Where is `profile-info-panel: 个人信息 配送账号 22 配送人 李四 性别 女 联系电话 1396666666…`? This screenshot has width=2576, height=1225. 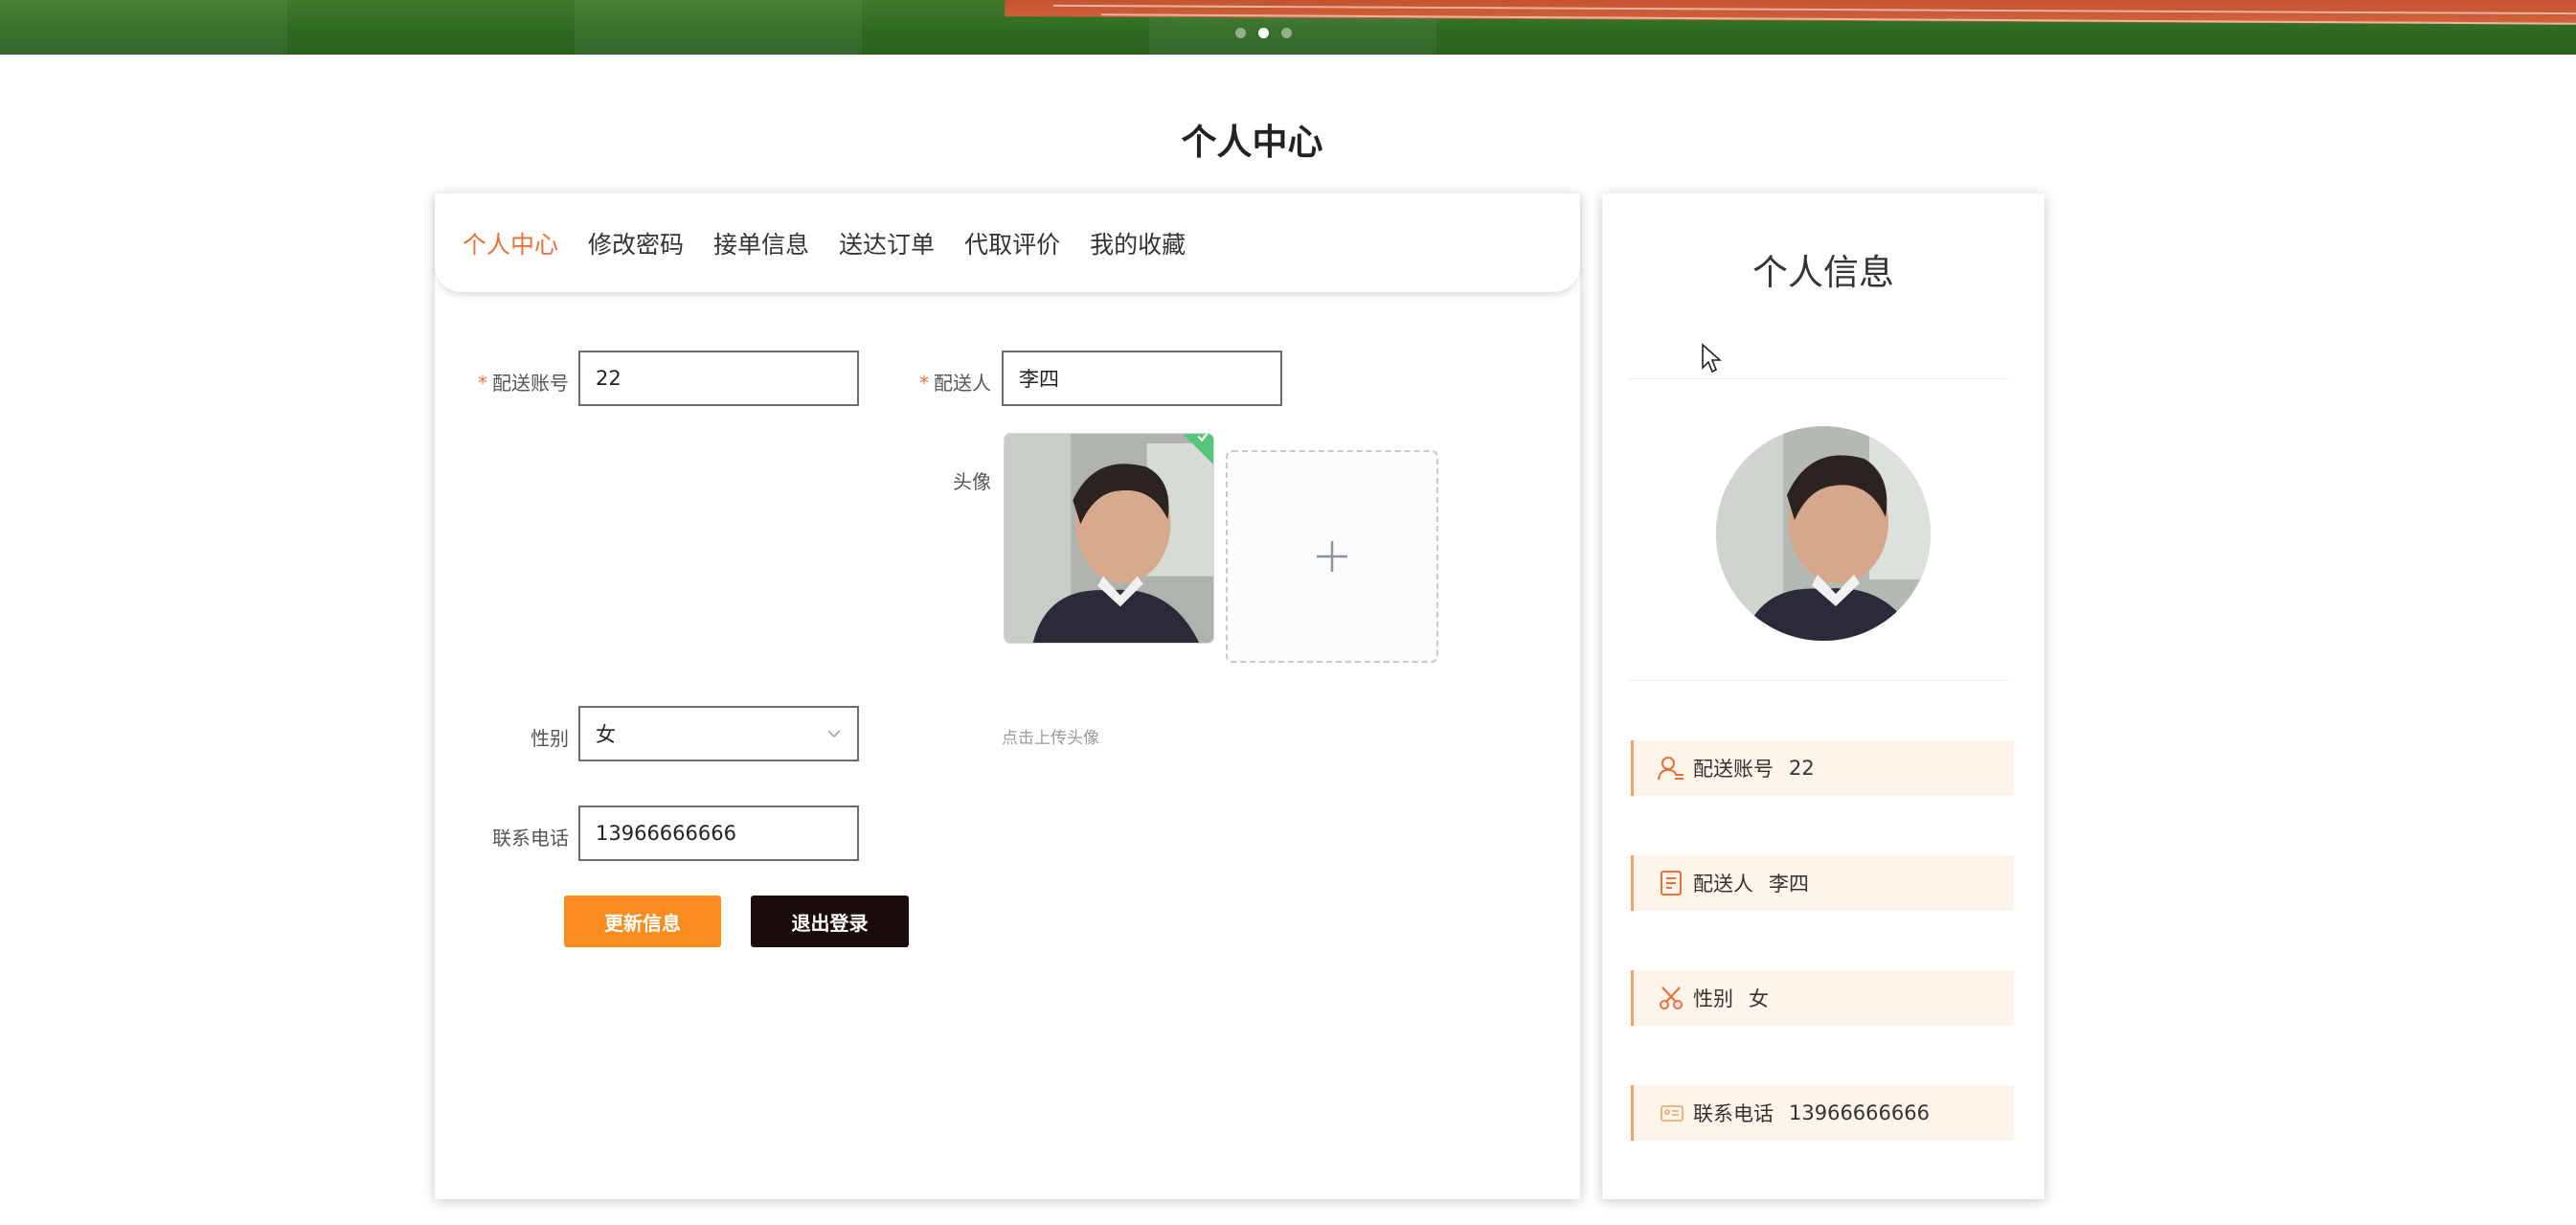
profile-info-panel: 个人信息 配送账号 22 配送人 李四 性别 女 联系电话 1396666666… is located at coordinates (1823, 696).